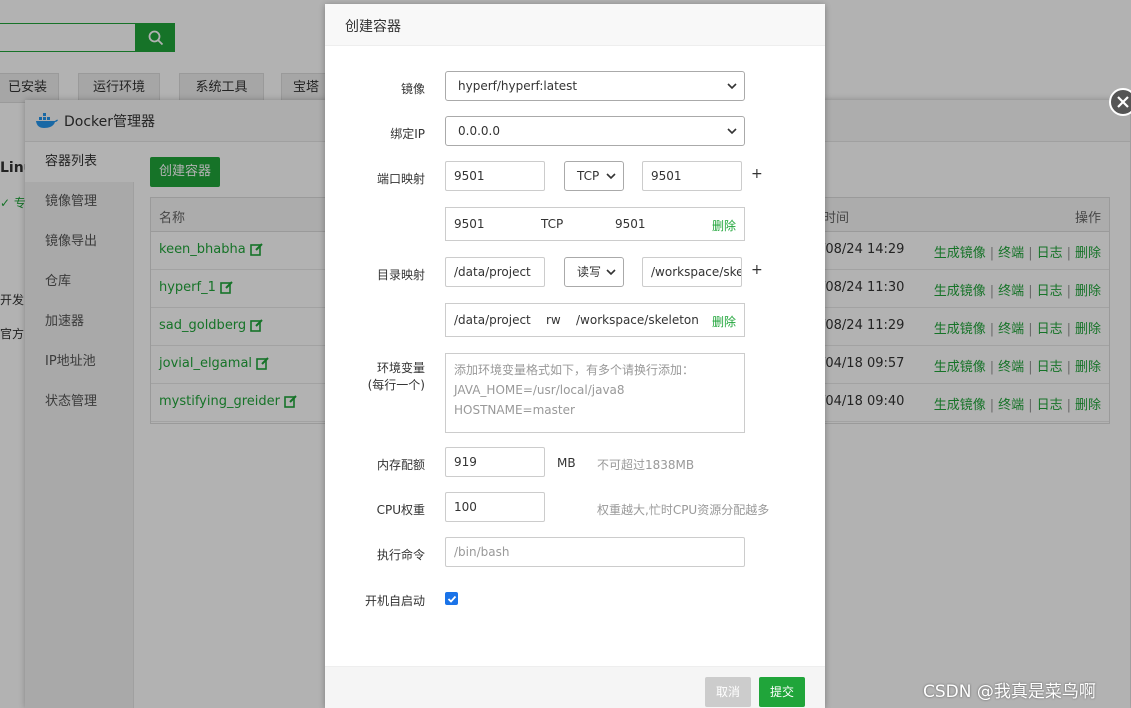 The image size is (1131, 708). Describe the element at coordinates (595, 552) in the screenshot. I see `cmd-input: /bin/bash` at that location.